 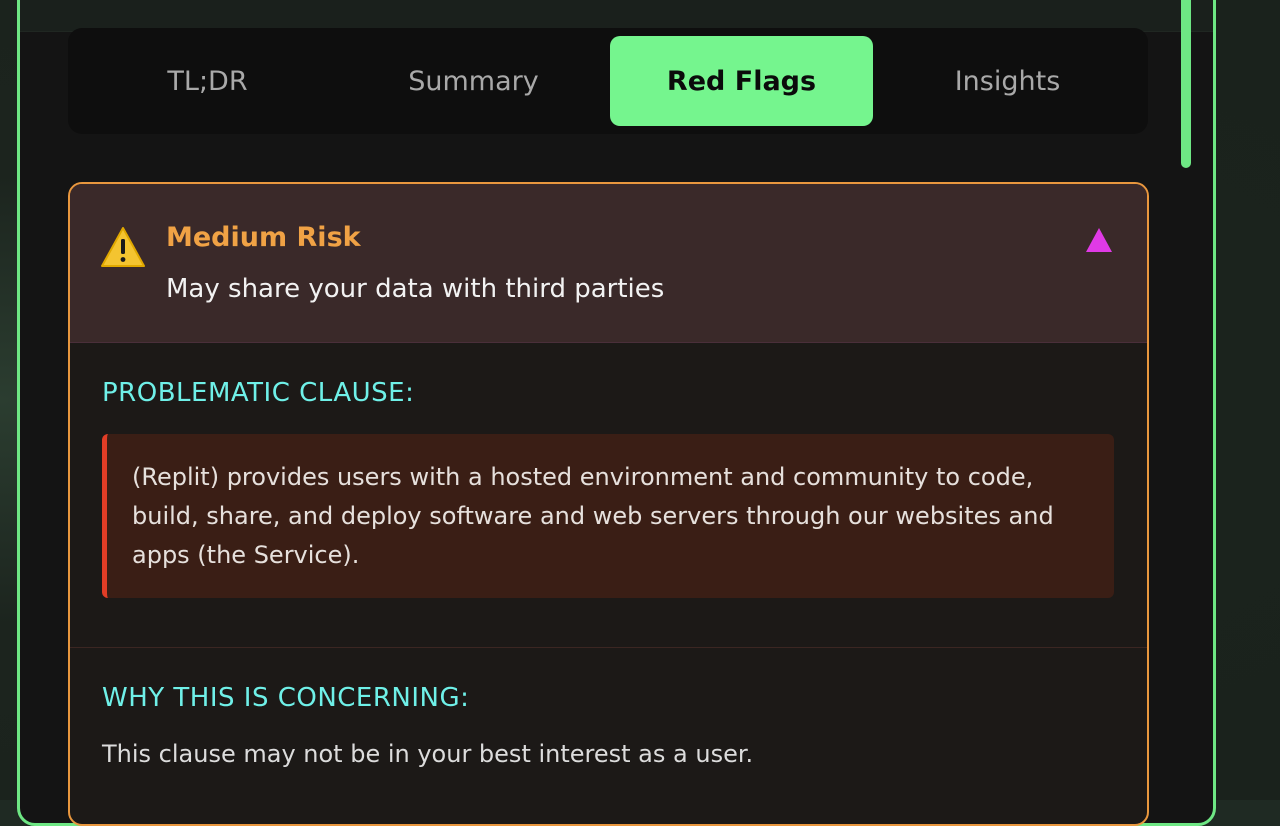 I want to click on tab-tldr: TL;DR, so click(x=207, y=81).